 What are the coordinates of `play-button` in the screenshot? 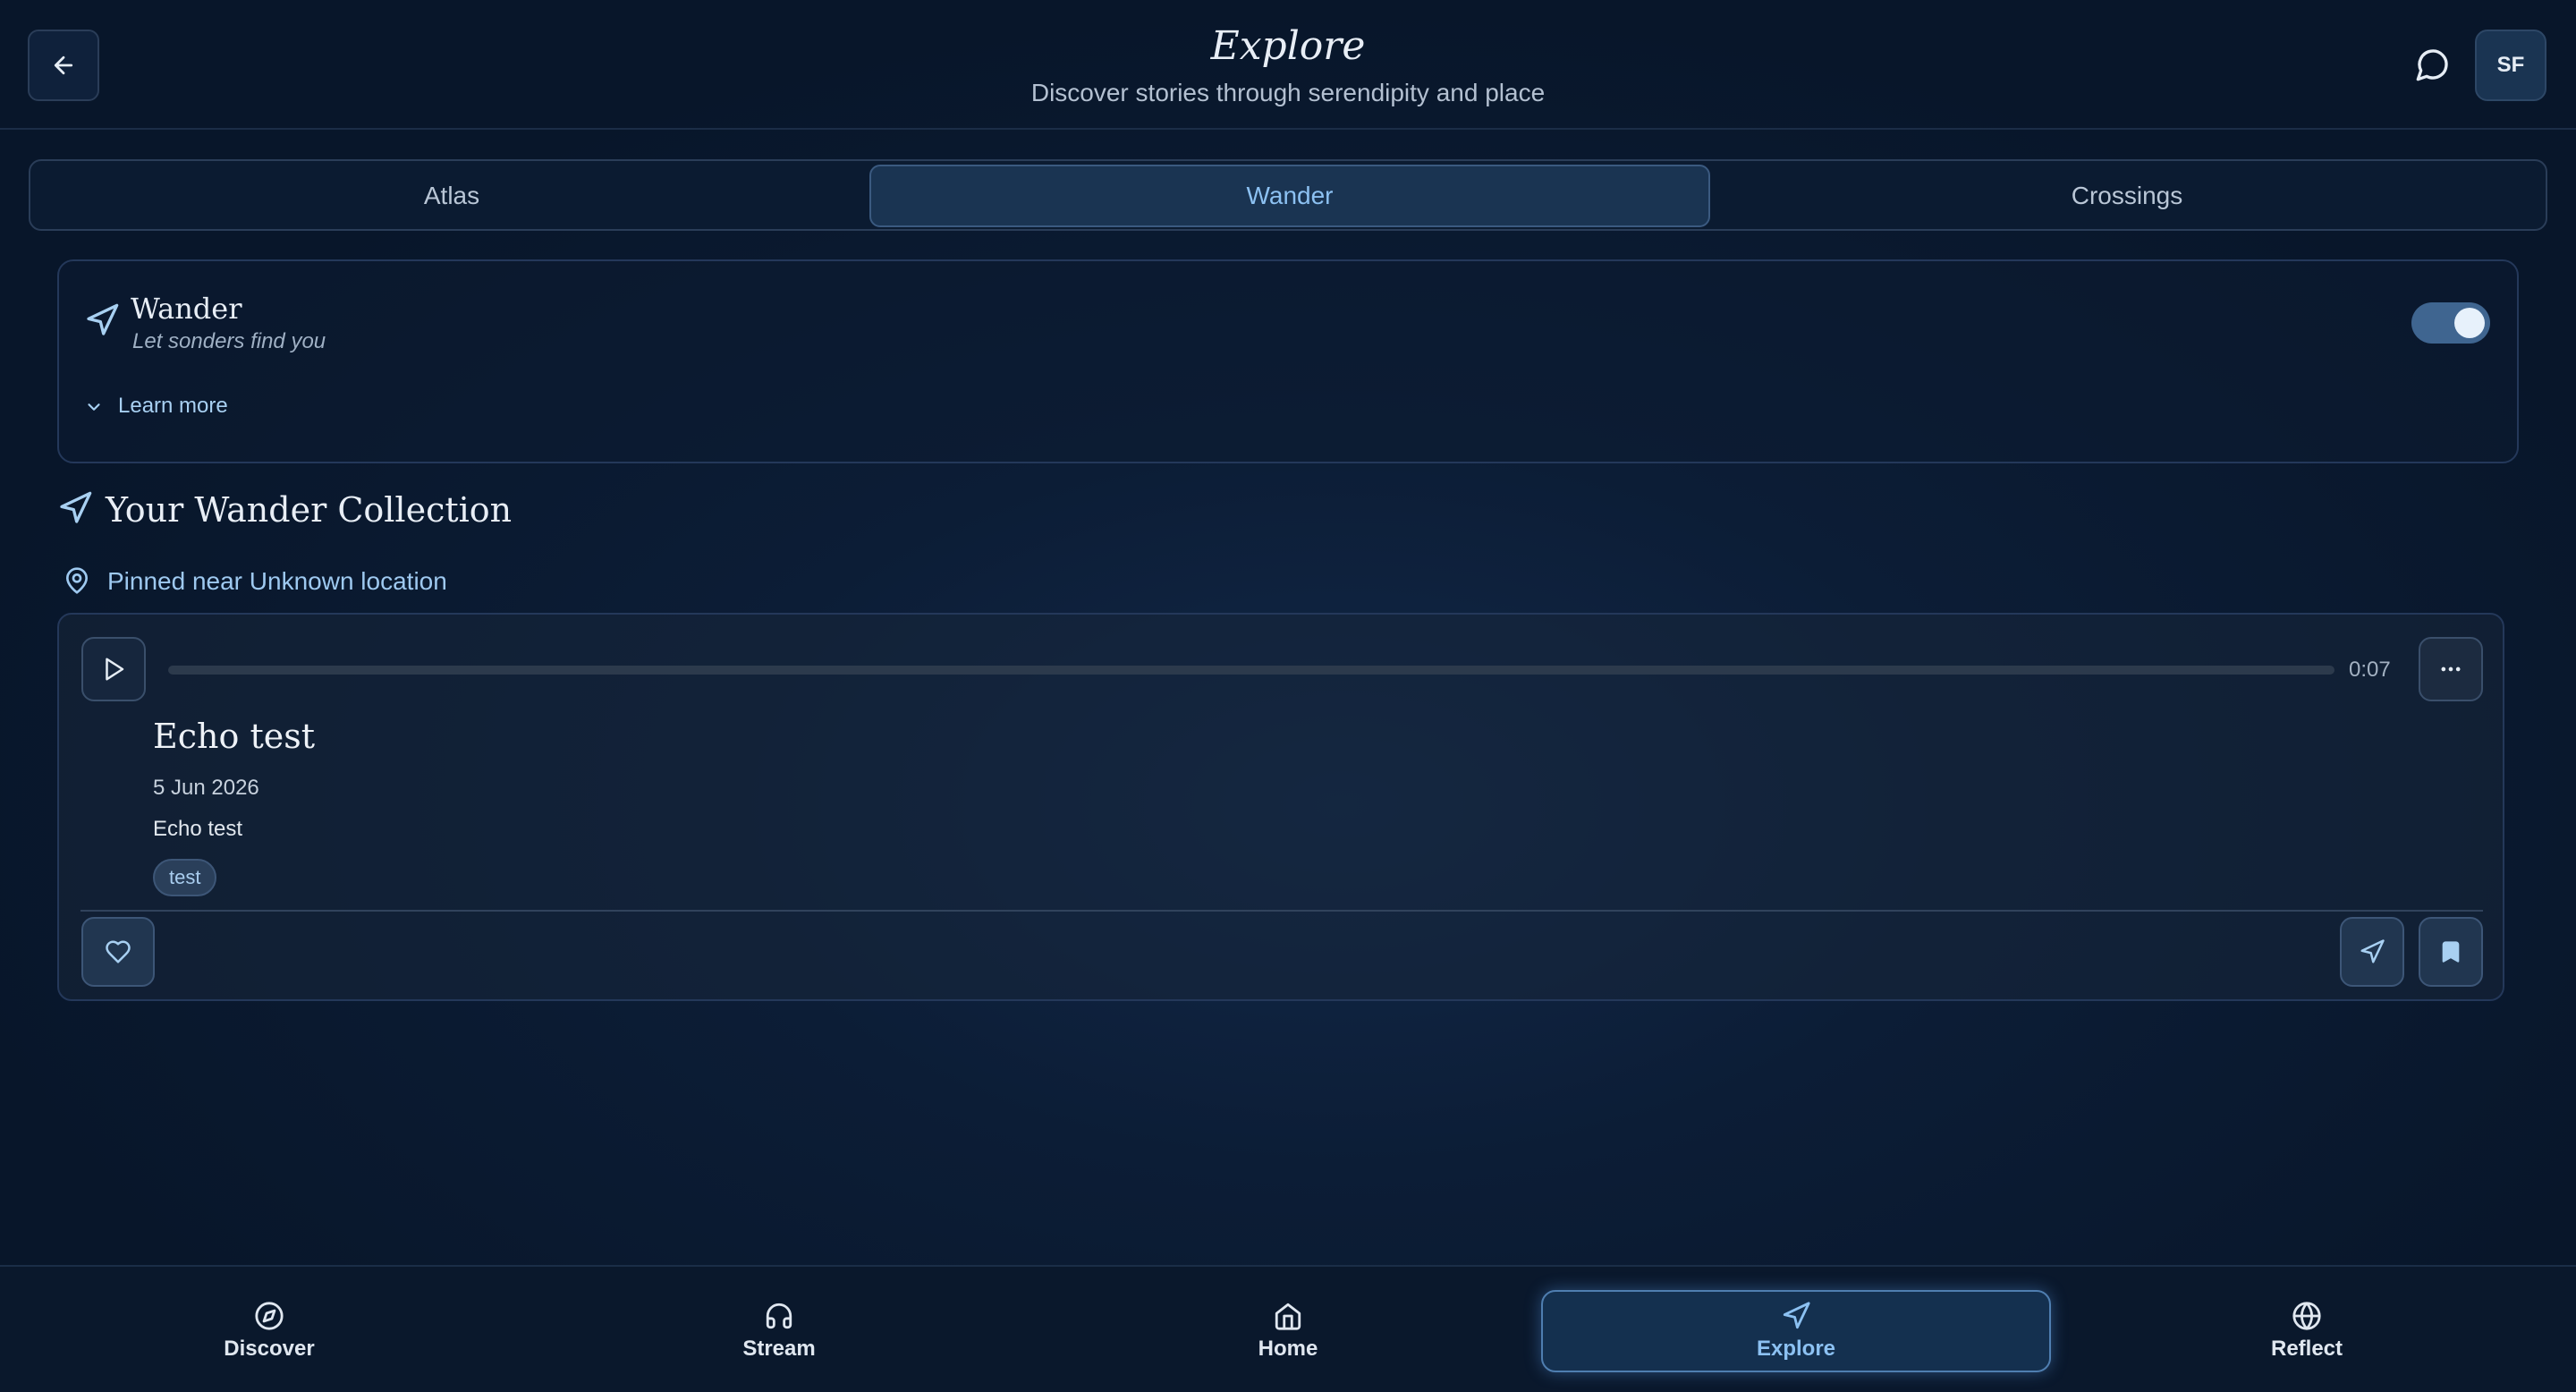 It's located at (113, 669).